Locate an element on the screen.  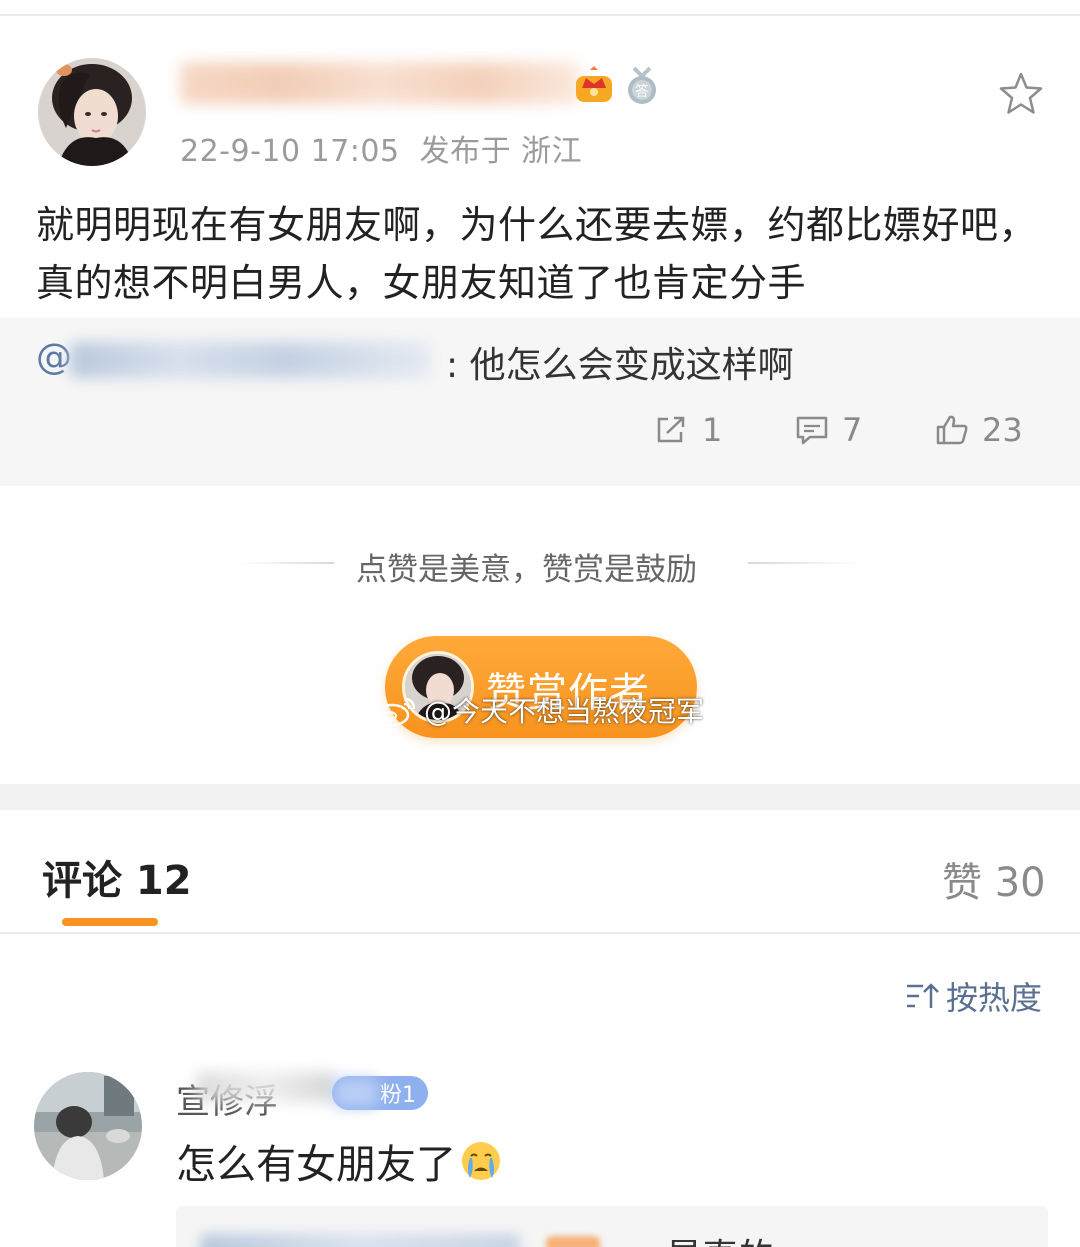
reply-author-badge is located at coordinates (573, 1241).